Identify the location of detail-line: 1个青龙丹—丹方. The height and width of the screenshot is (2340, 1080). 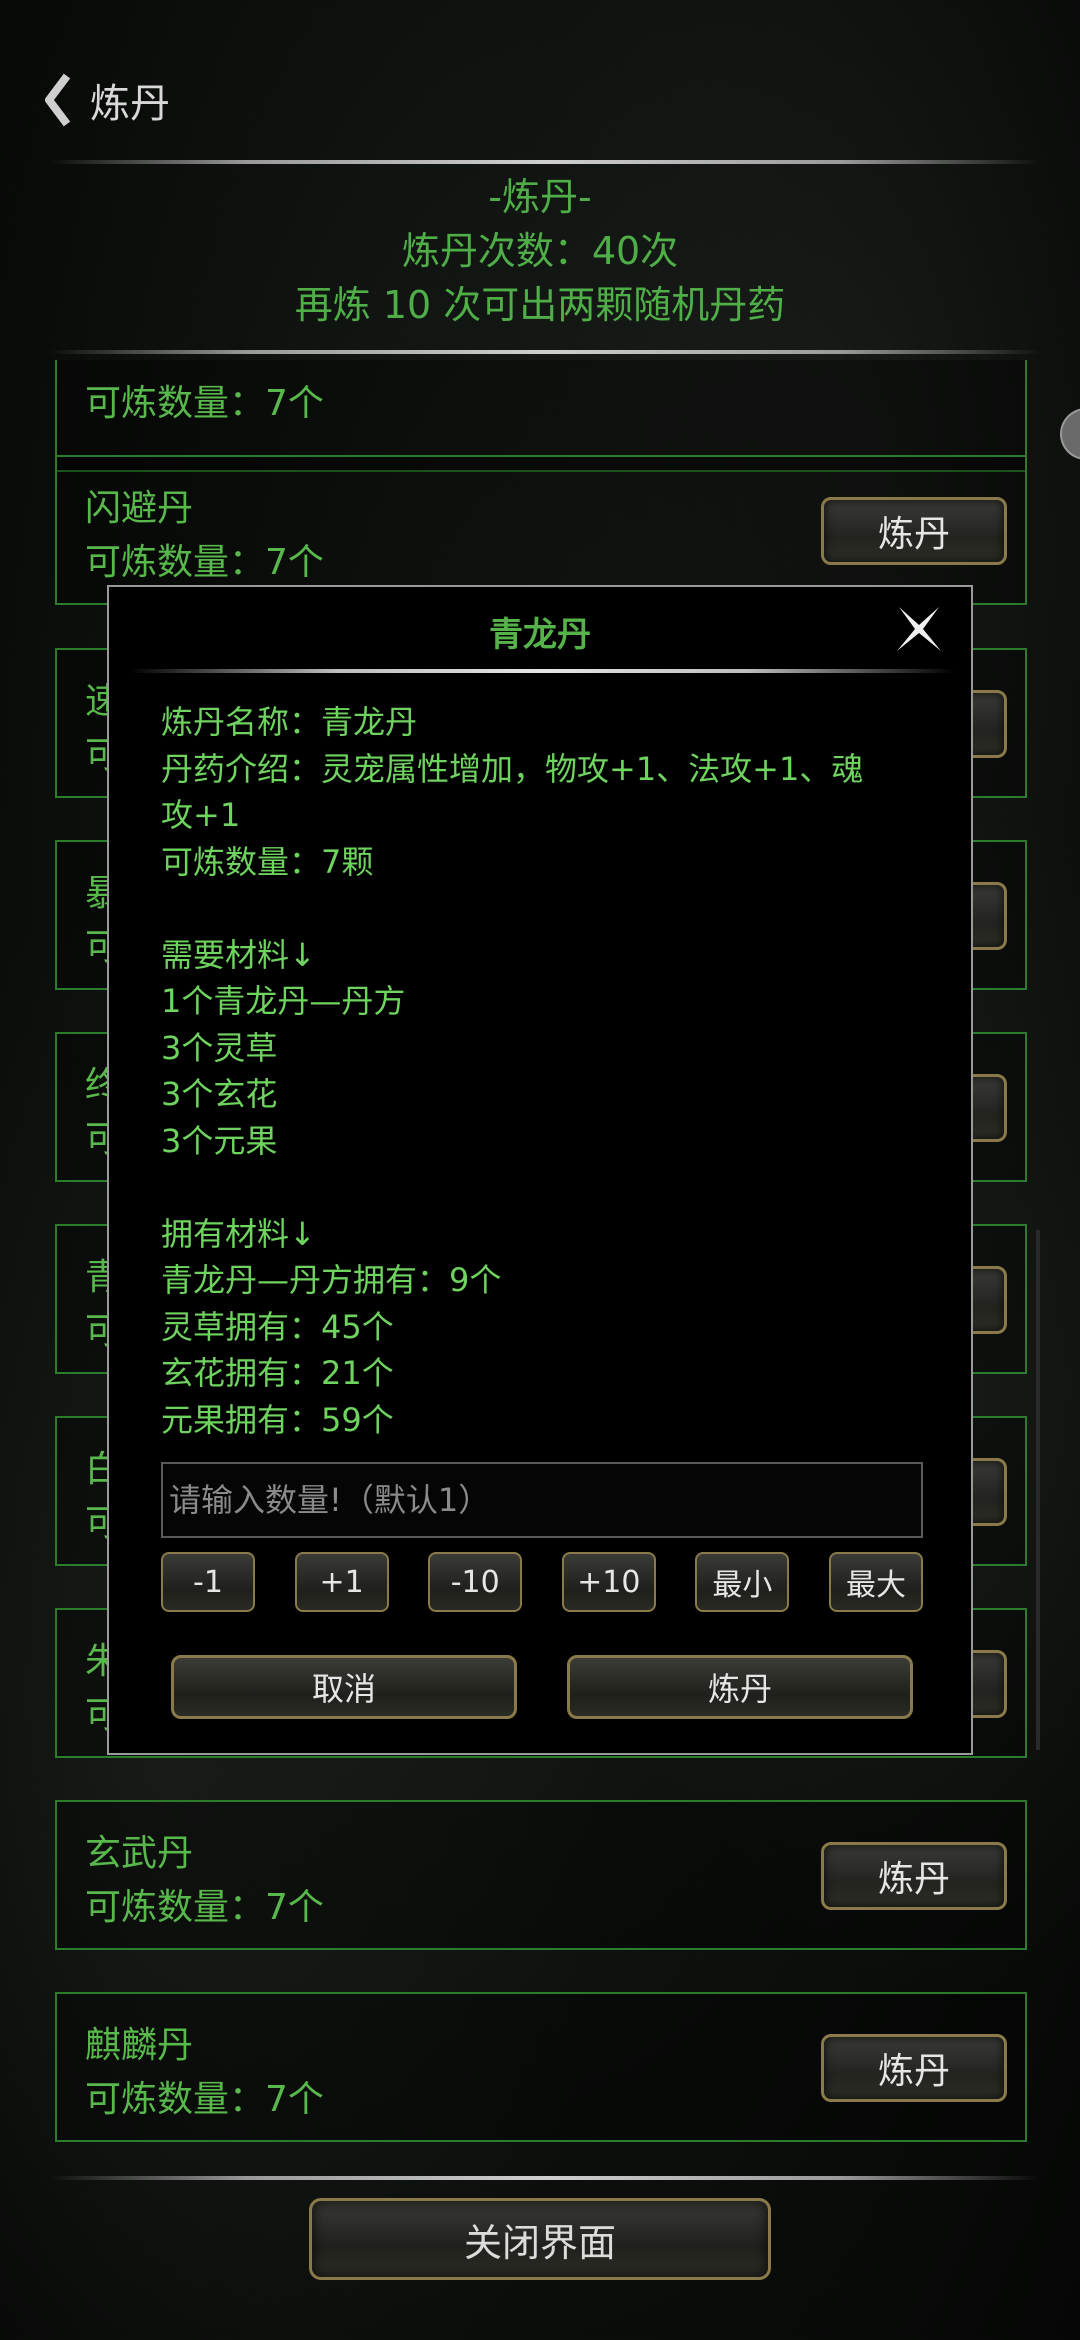
(283, 1001).